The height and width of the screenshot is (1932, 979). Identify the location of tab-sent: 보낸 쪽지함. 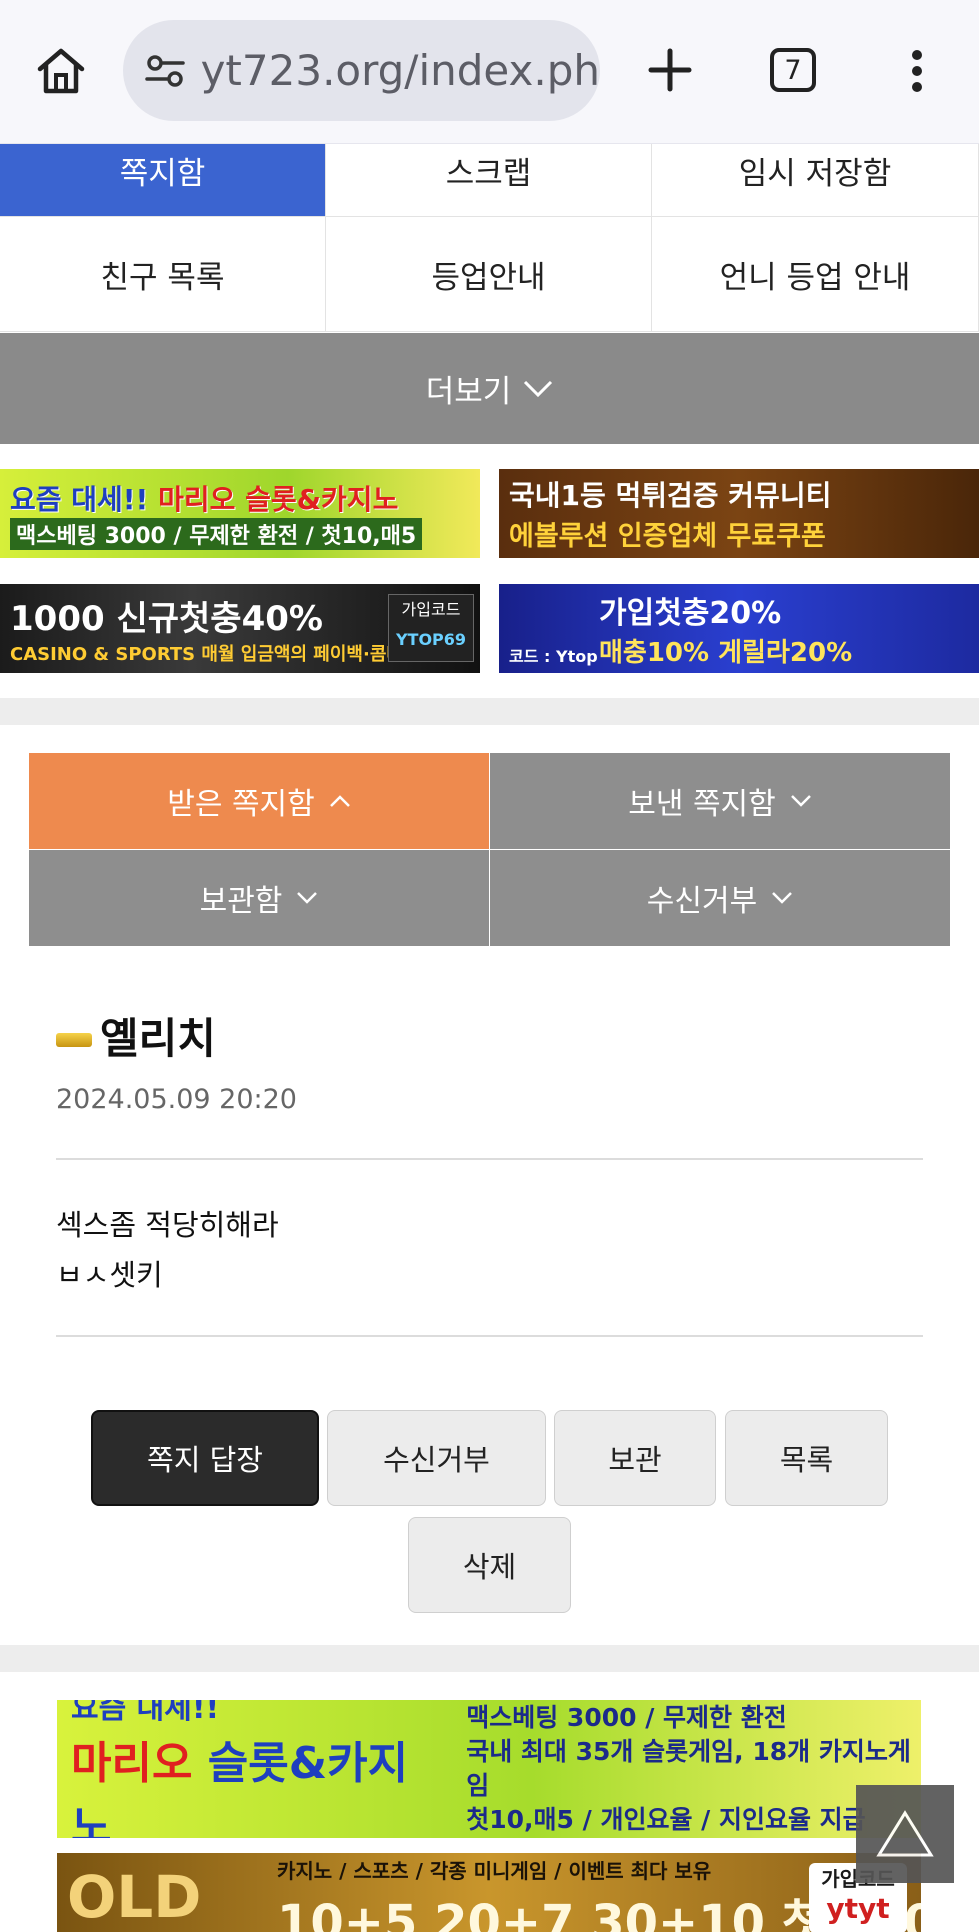
(720, 801).